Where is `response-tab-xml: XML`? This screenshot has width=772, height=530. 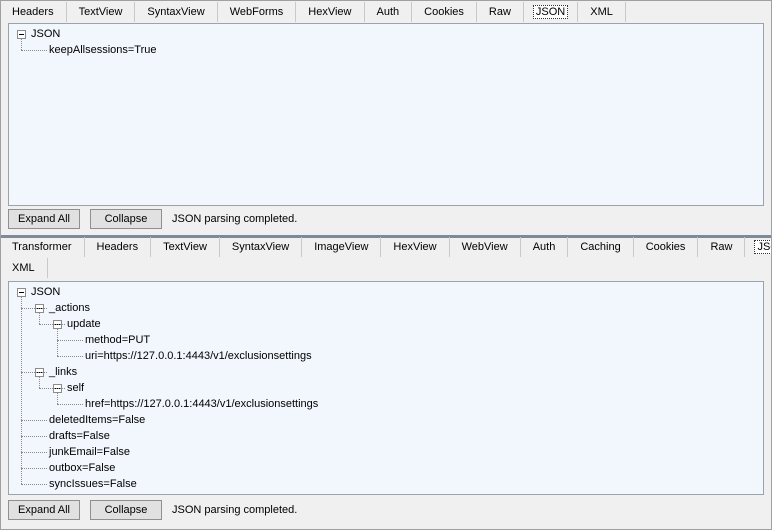 response-tab-xml: XML is located at coordinates (24, 268).